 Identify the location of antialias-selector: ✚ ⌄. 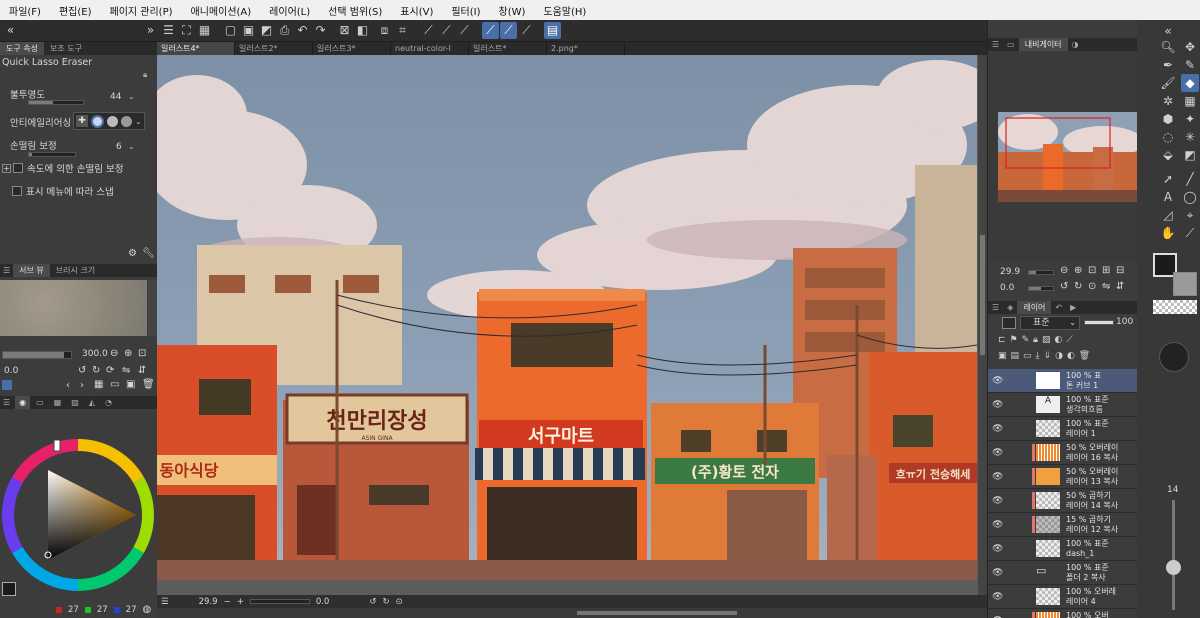
(109, 121).